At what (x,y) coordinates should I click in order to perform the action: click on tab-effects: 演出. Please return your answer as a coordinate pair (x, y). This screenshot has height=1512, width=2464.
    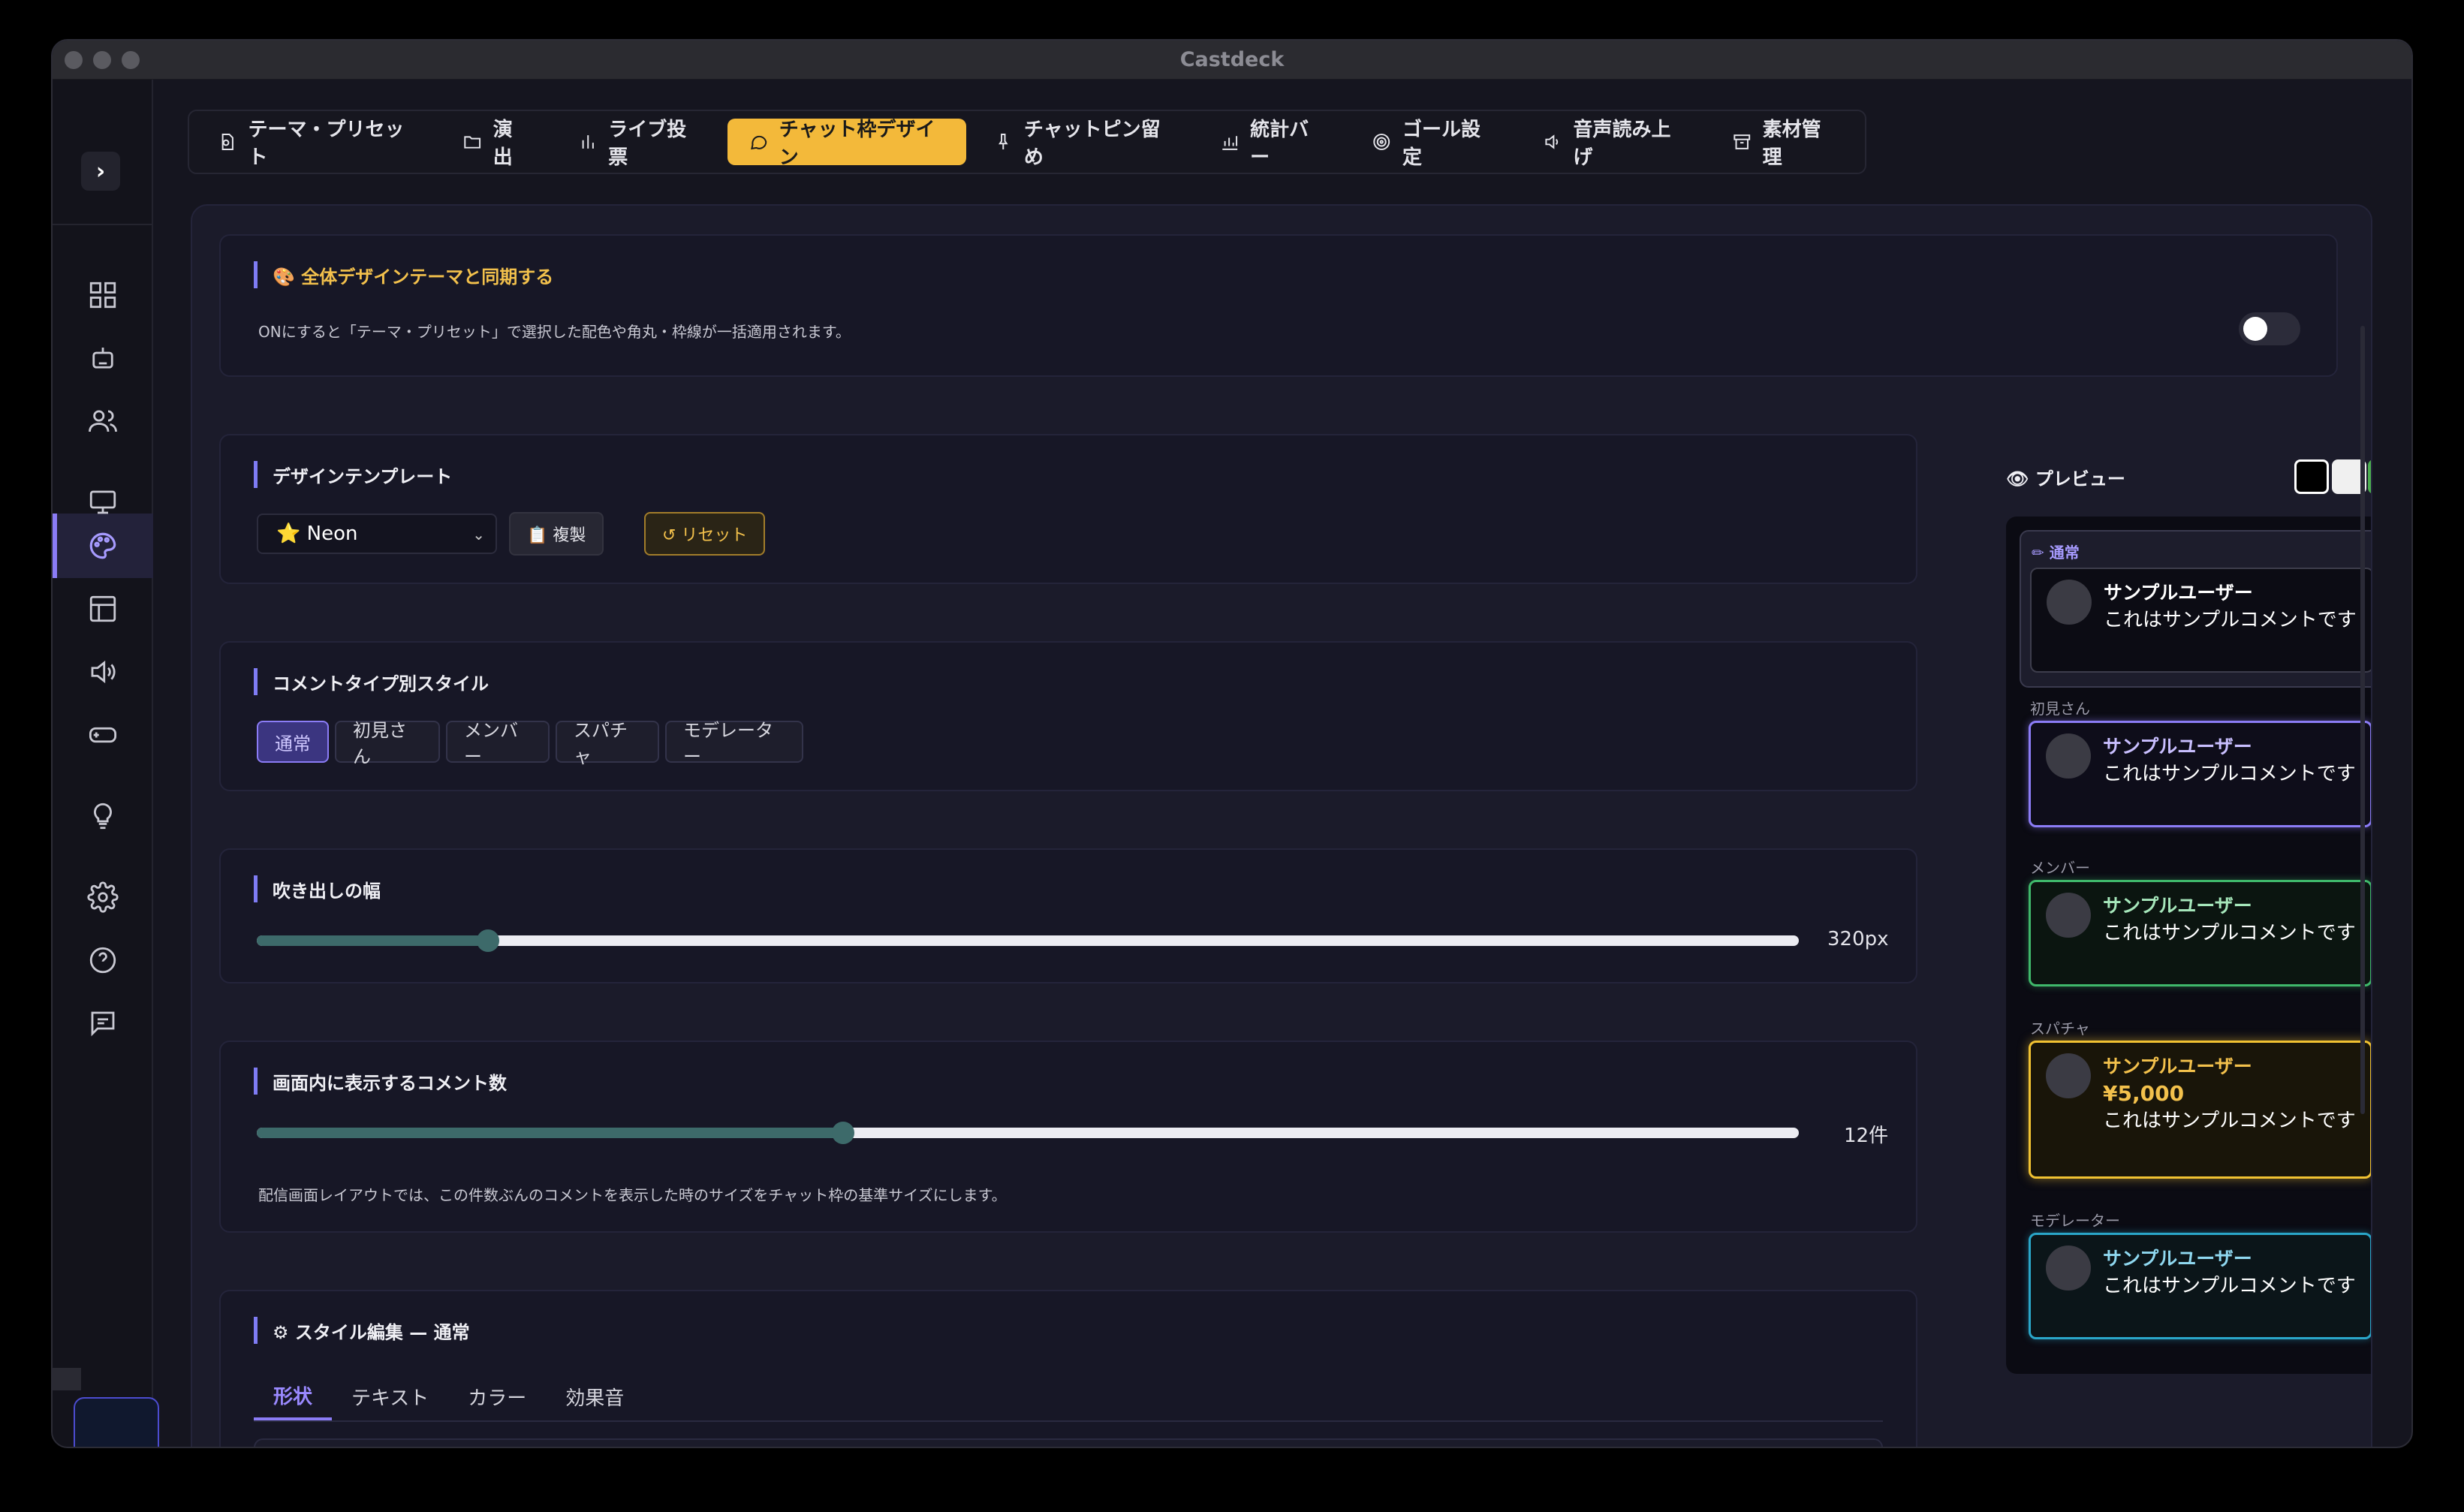
    Looking at the image, I should click on (495, 144).